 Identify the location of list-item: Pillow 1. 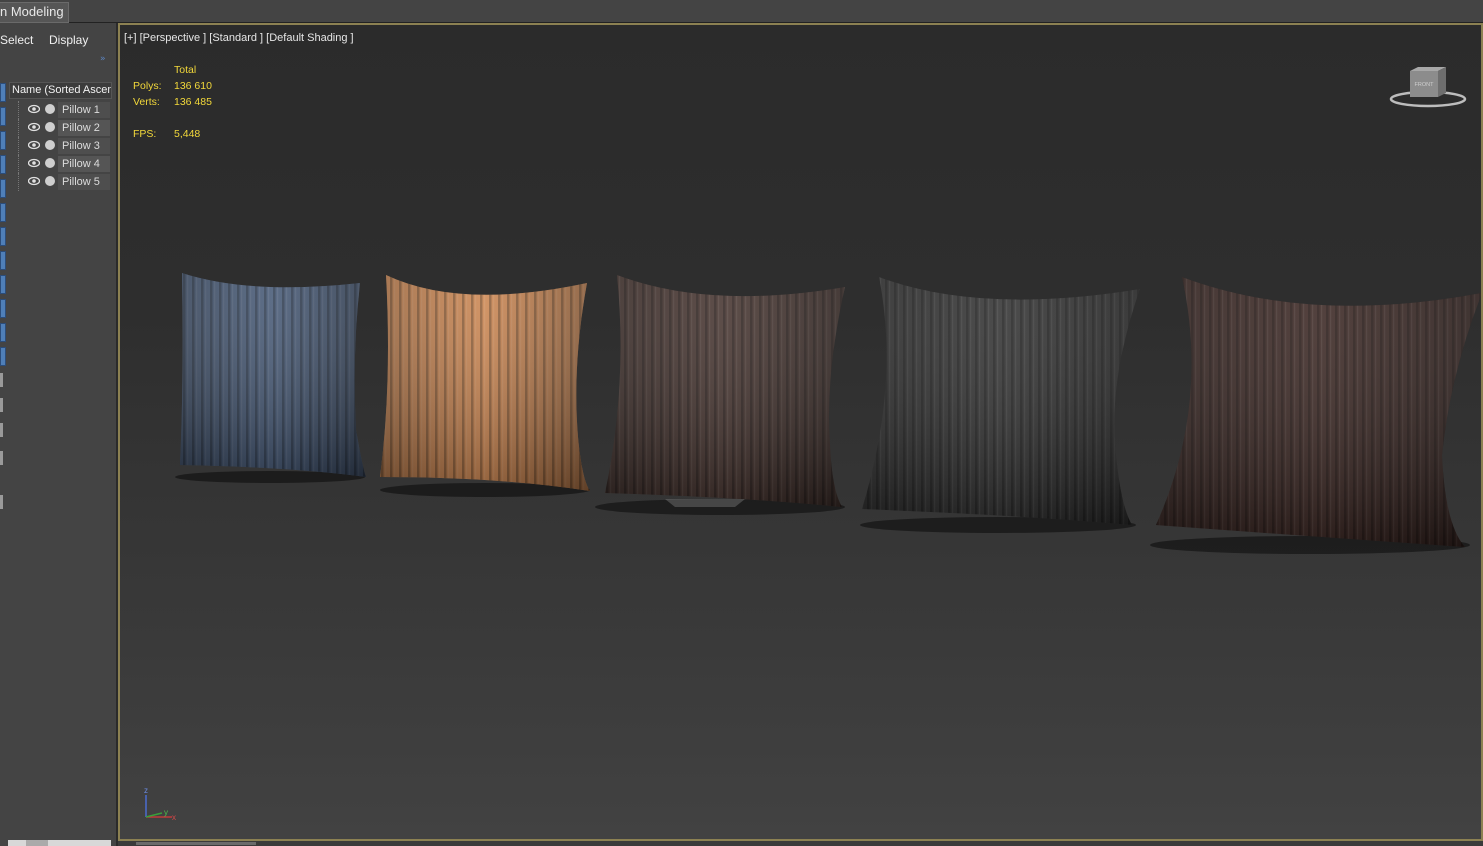
(60, 110).